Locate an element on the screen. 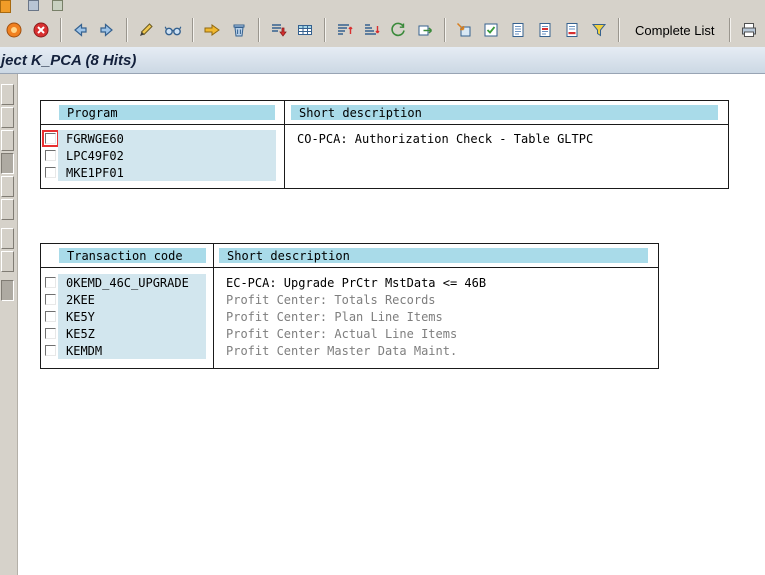  clipped-upper-toolbar is located at coordinates (382, 6).